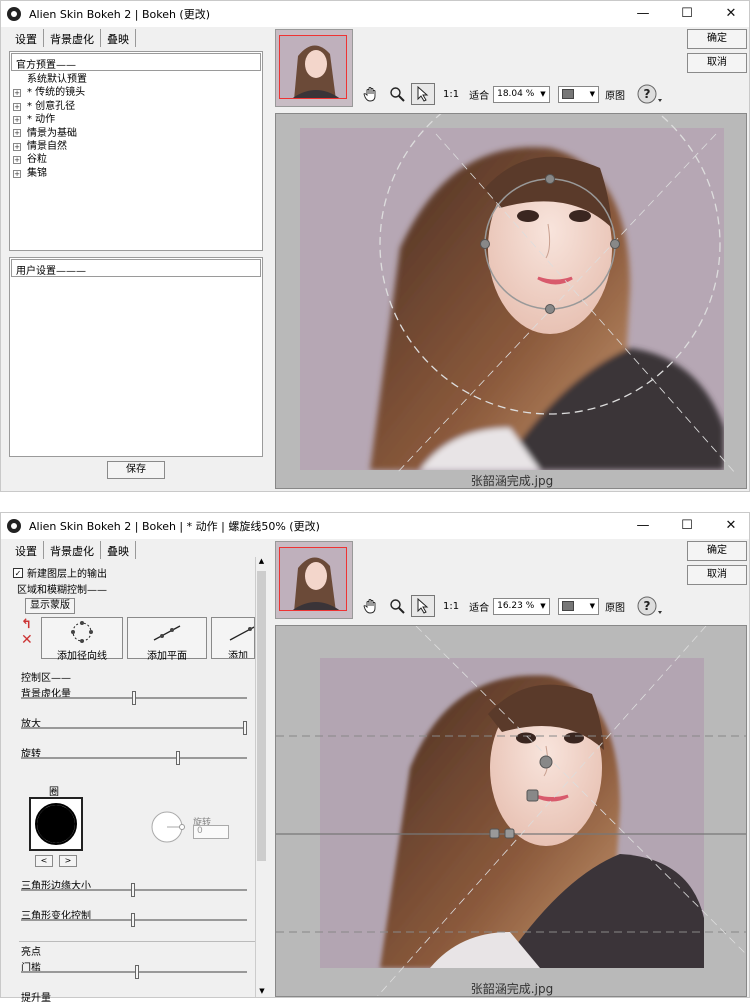 This screenshot has height=1004, width=750. I want to click on zoom-select: 18.04 % ▼, so click(521, 94).